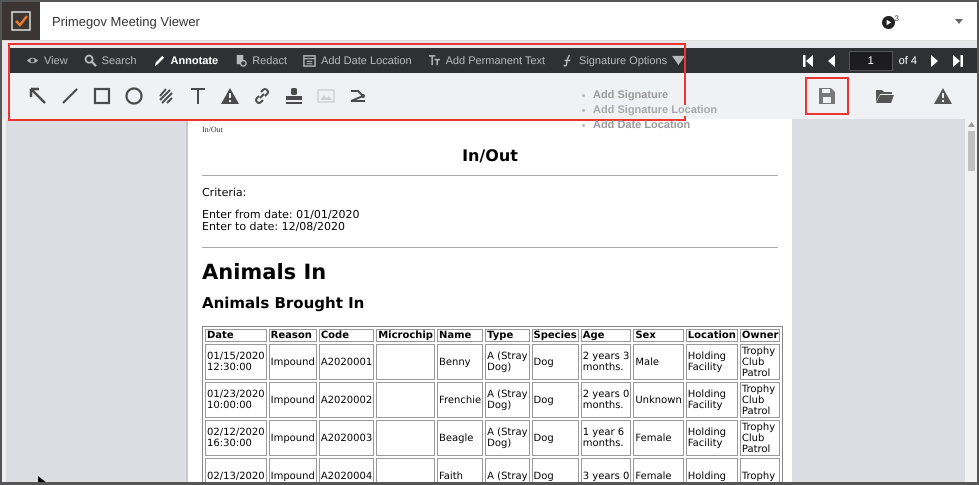 Image resolution: width=979 pixels, height=485 pixels. Describe the element at coordinates (958, 61) in the screenshot. I see `last-page-icon` at that location.